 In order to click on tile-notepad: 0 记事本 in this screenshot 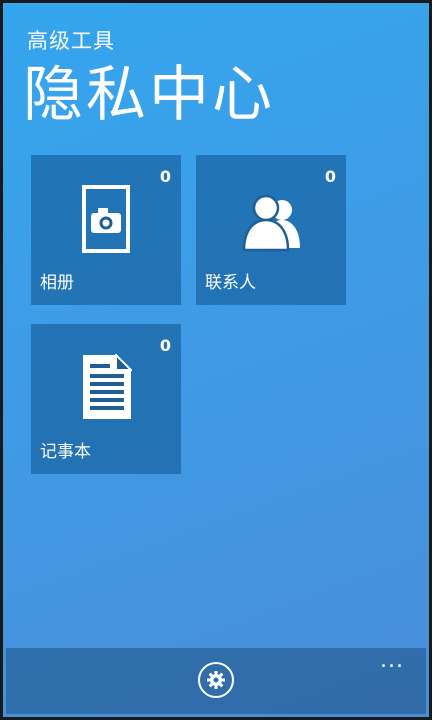, I will do `click(106, 399)`.